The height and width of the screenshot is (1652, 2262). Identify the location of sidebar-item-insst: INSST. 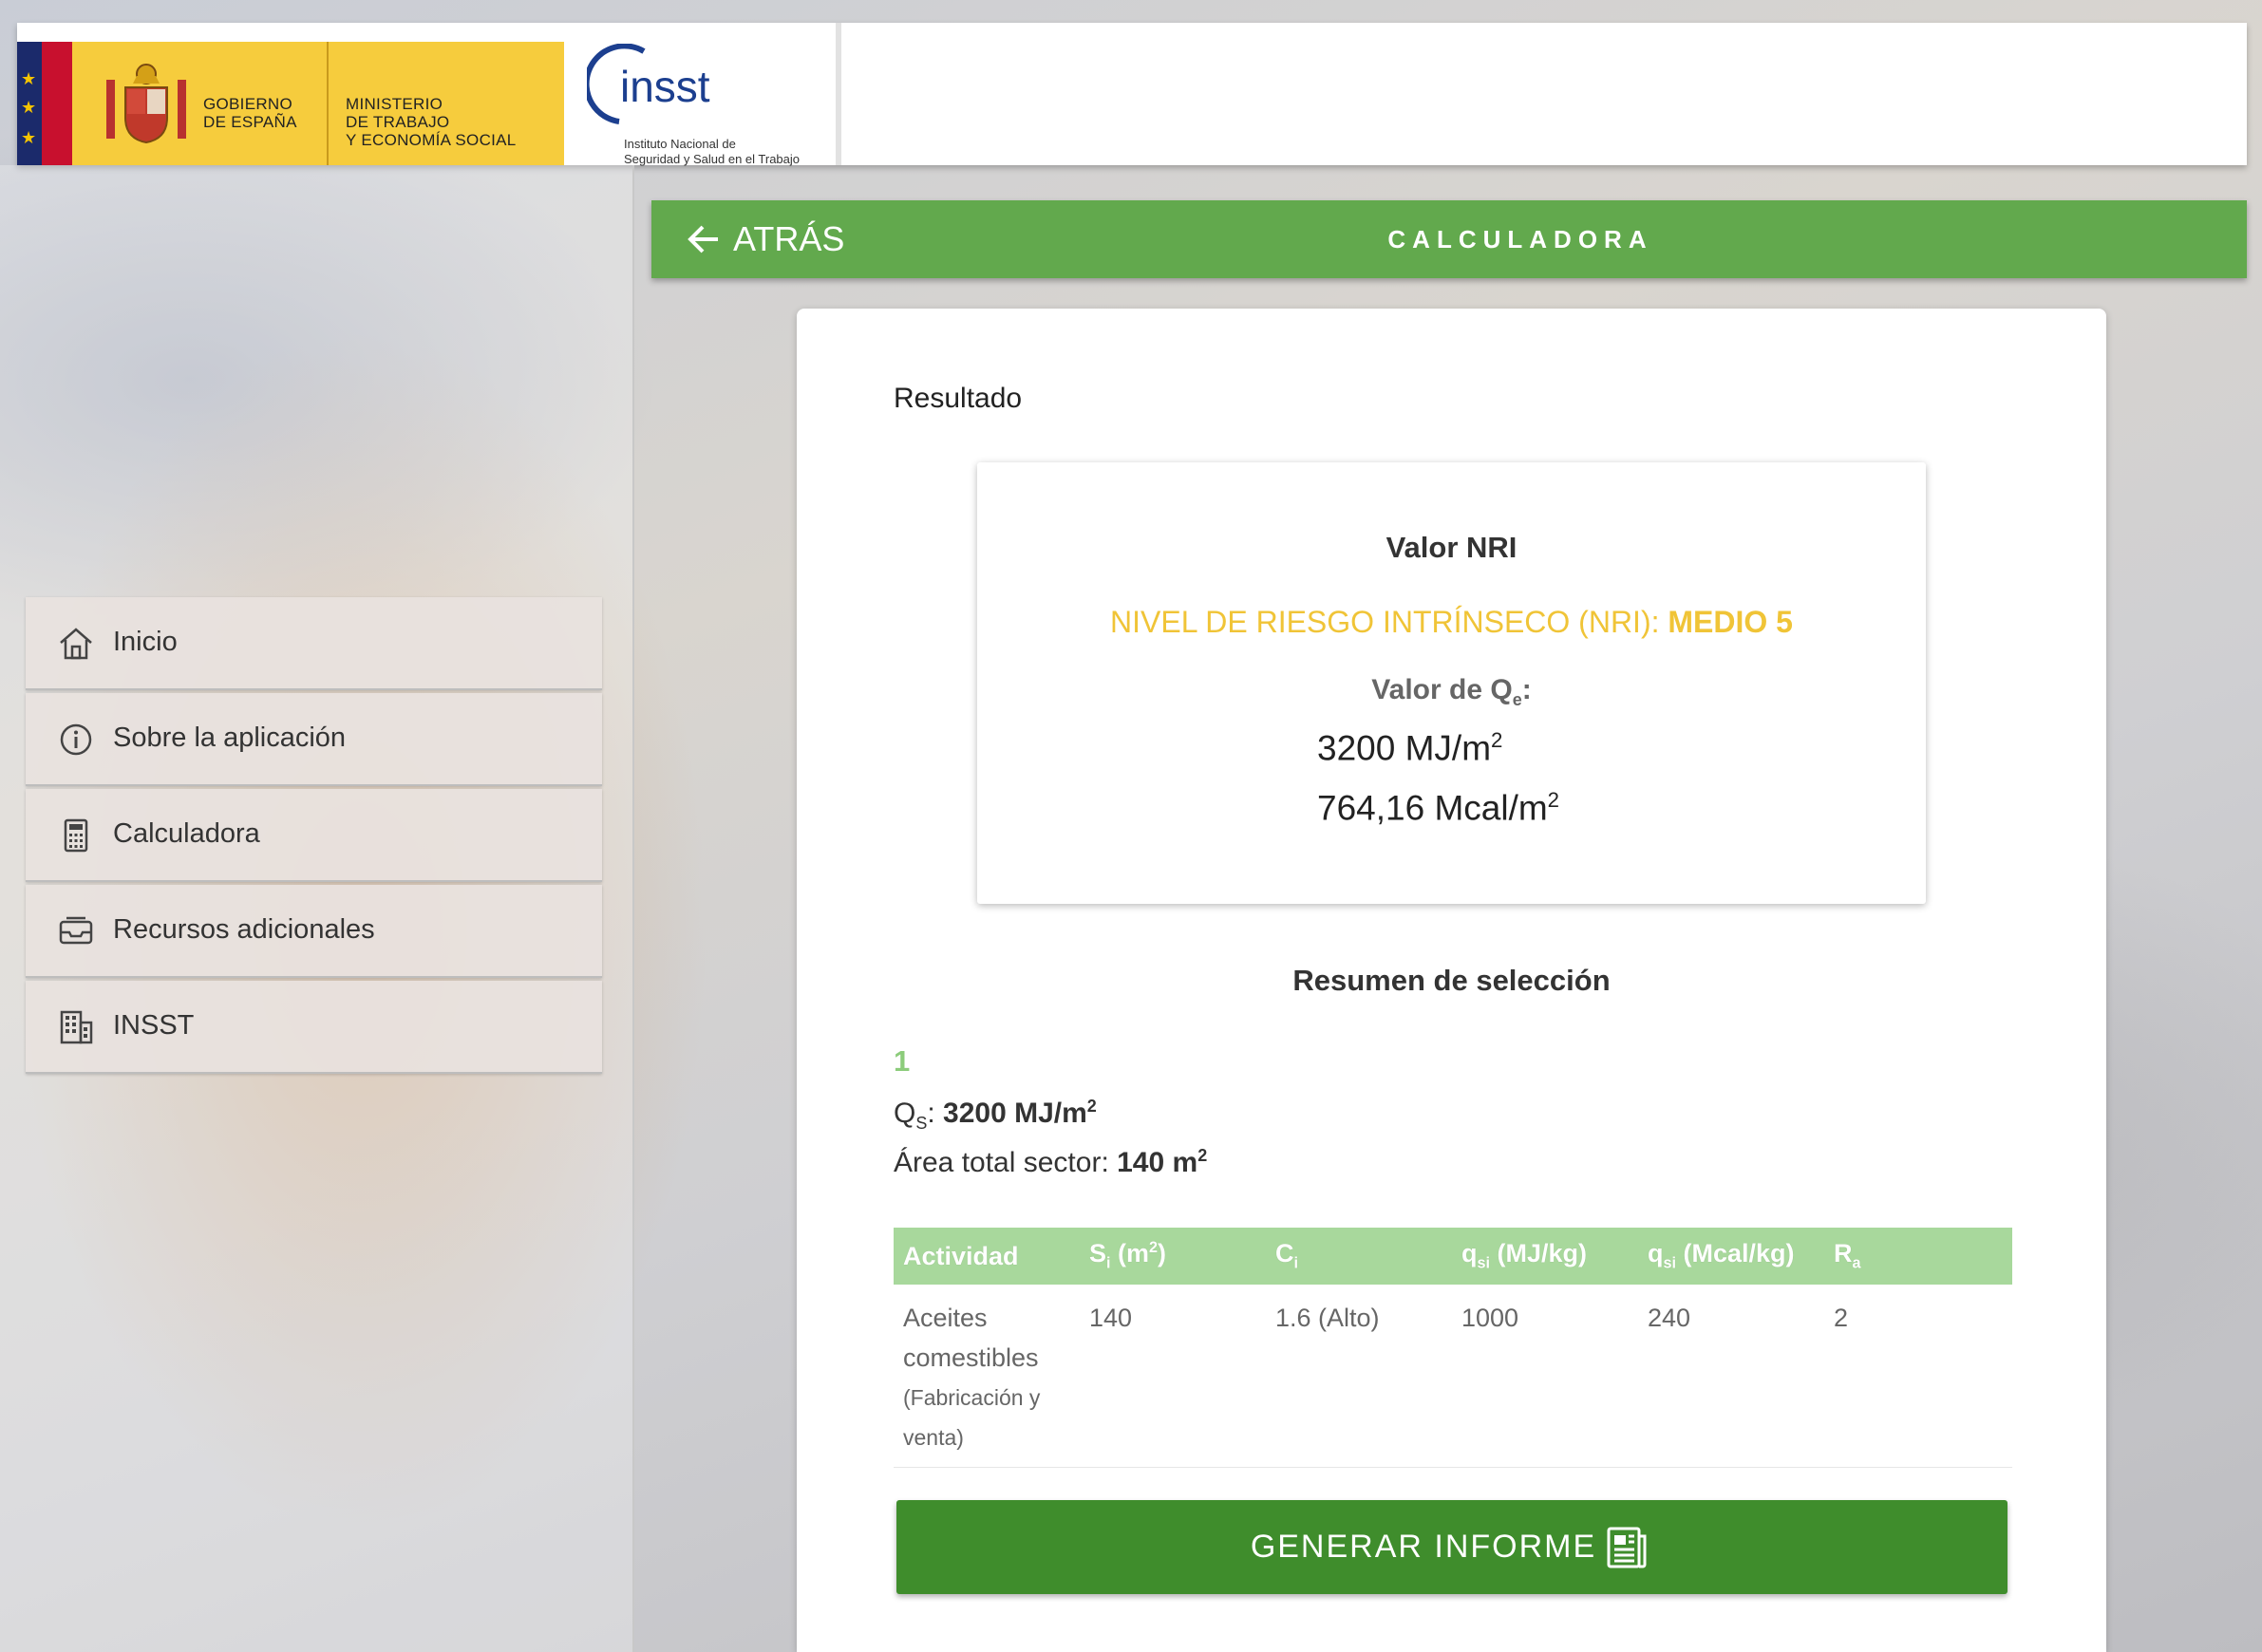
(314, 1027).